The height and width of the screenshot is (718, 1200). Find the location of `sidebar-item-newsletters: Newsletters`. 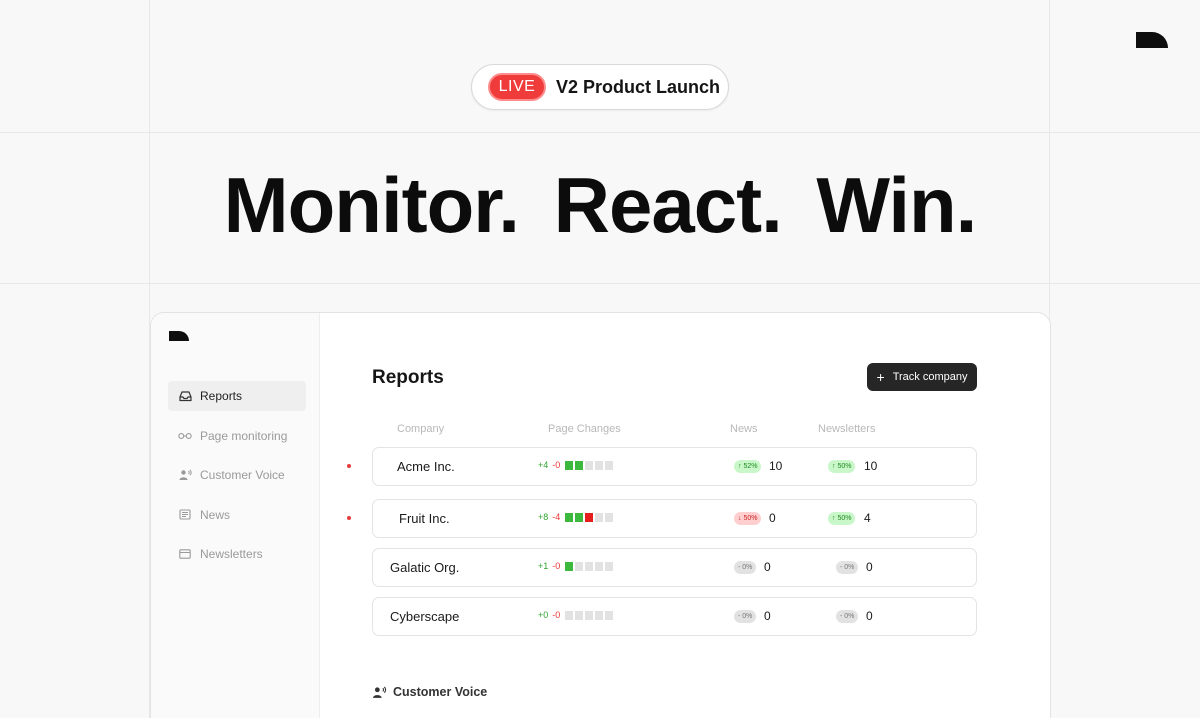

sidebar-item-newsletters: Newsletters is located at coordinates (237, 554).